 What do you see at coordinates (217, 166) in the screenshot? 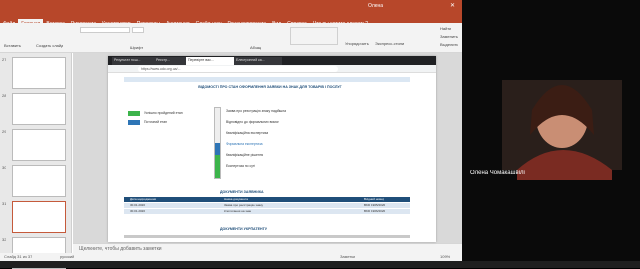
I see `progress-fill-green` at bounding box center [217, 166].